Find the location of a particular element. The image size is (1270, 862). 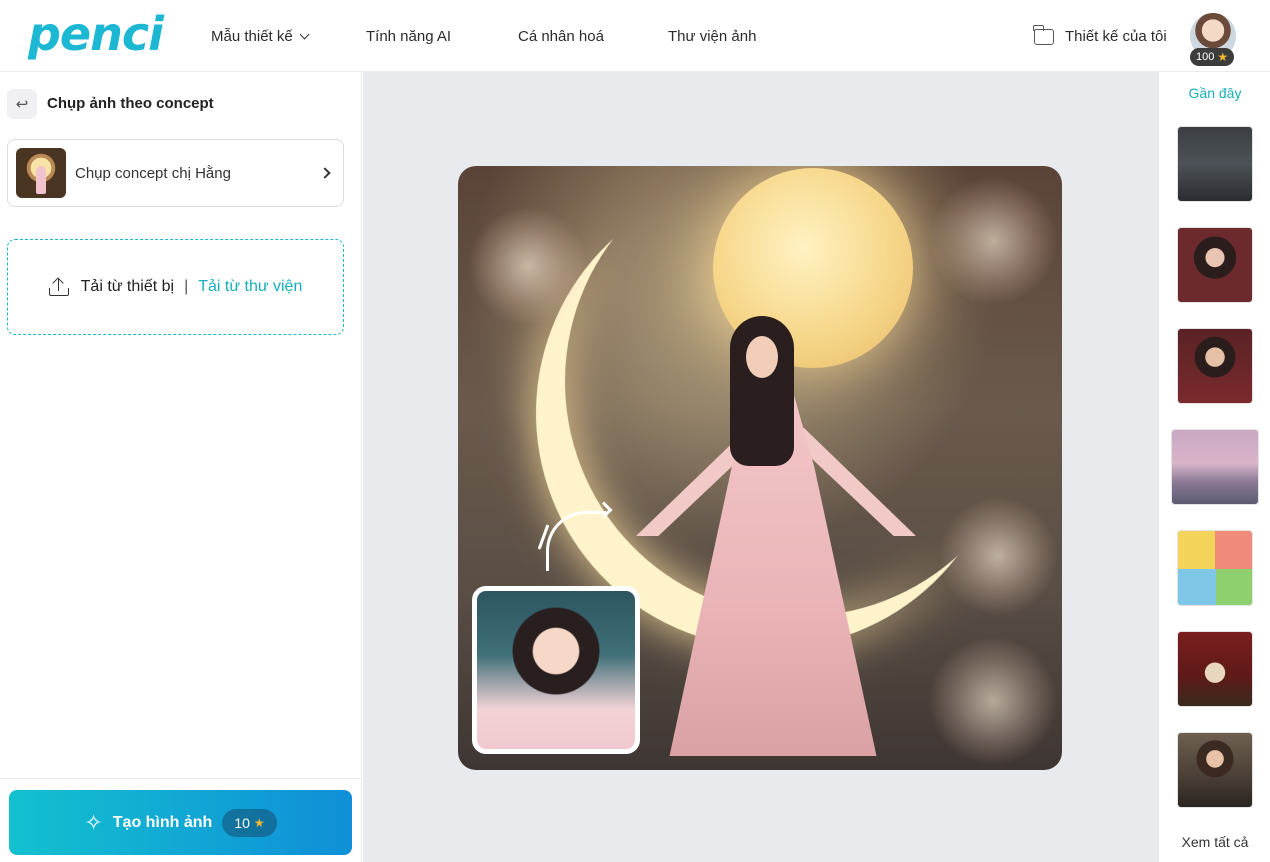

my-designs-label: Thiết kế của tôi is located at coordinates (1116, 36).